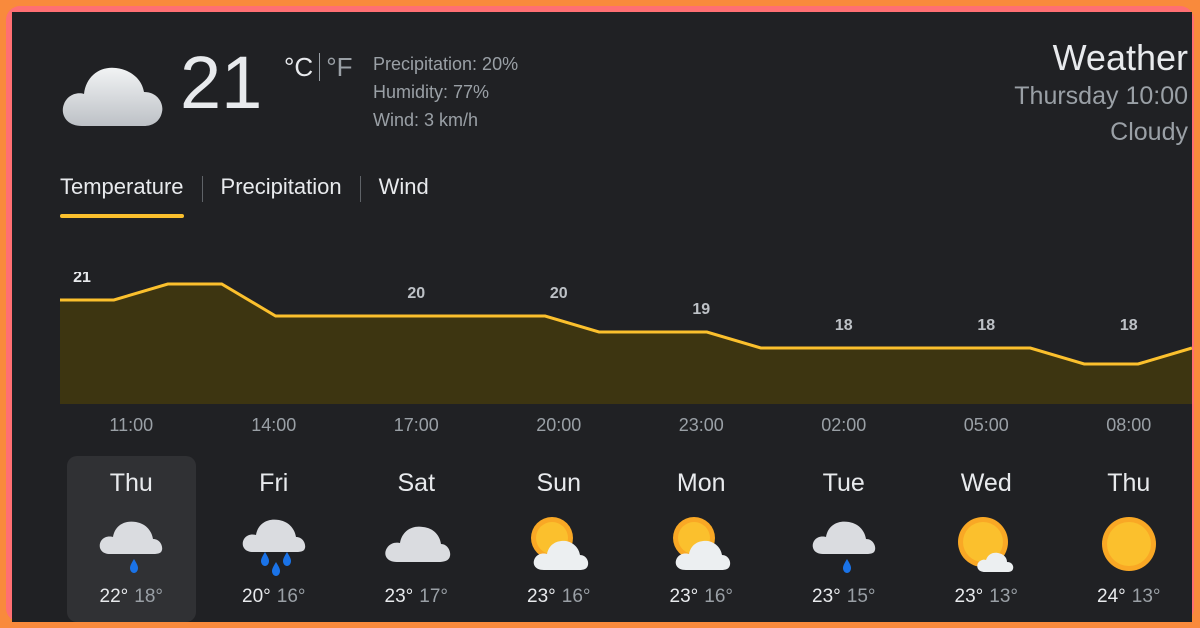 This screenshot has width=1200, height=628. What do you see at coordinates (1120, 57) in the screenshot?
I see `weather-title: Weather` at bounding box center [1120, 57].